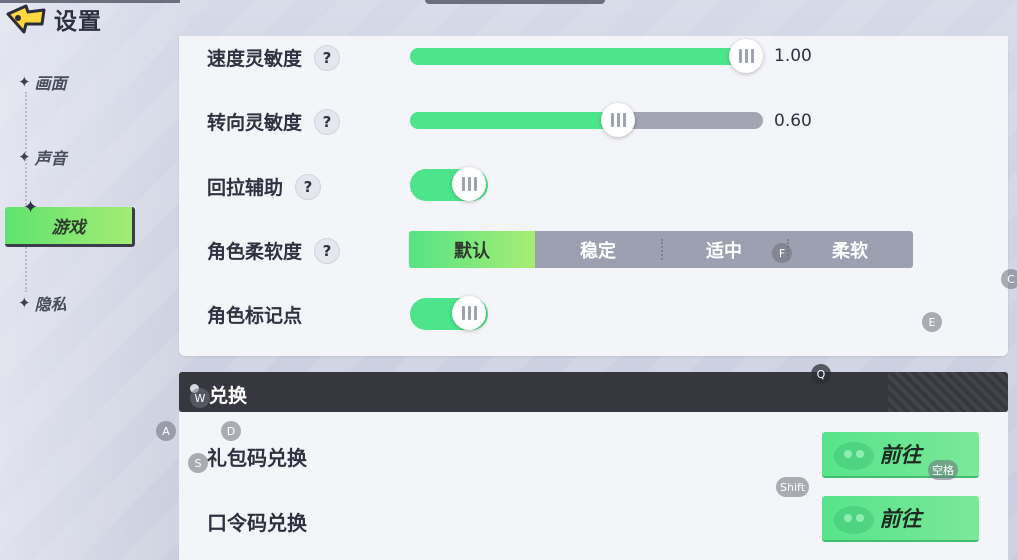 The height and width of the screenshot is (560, 1017). Describe the element at coordinates (200, 398) in the screenshot. I see `key-hint-w: W` at that location.